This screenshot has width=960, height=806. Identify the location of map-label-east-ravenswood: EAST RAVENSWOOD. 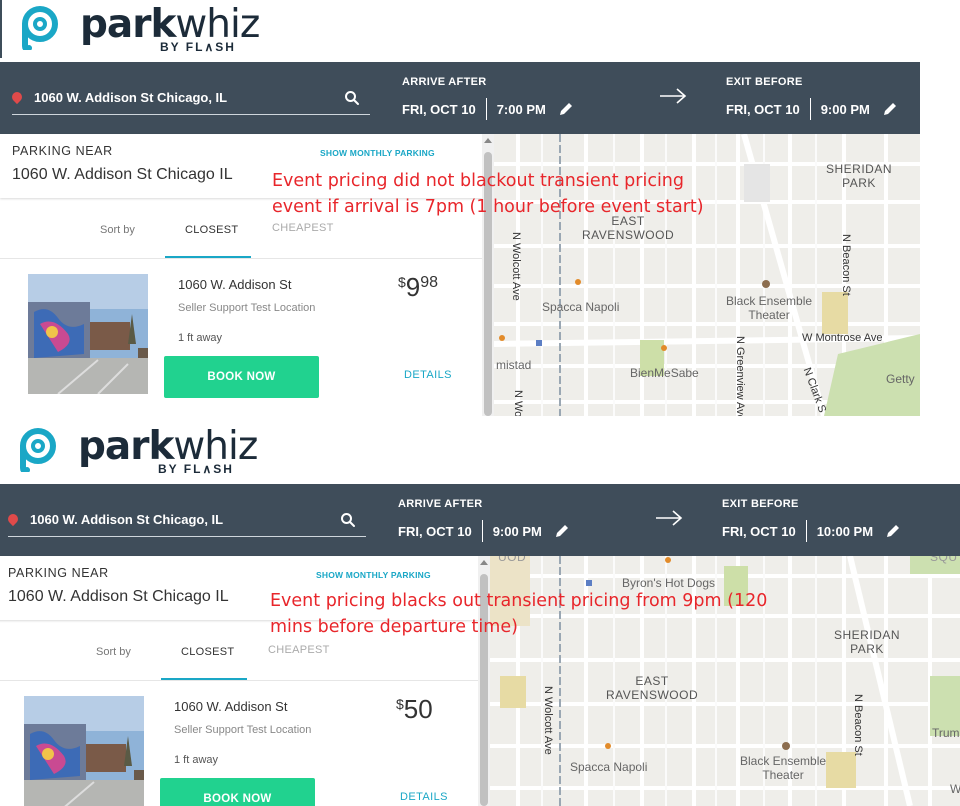
(652, 688).